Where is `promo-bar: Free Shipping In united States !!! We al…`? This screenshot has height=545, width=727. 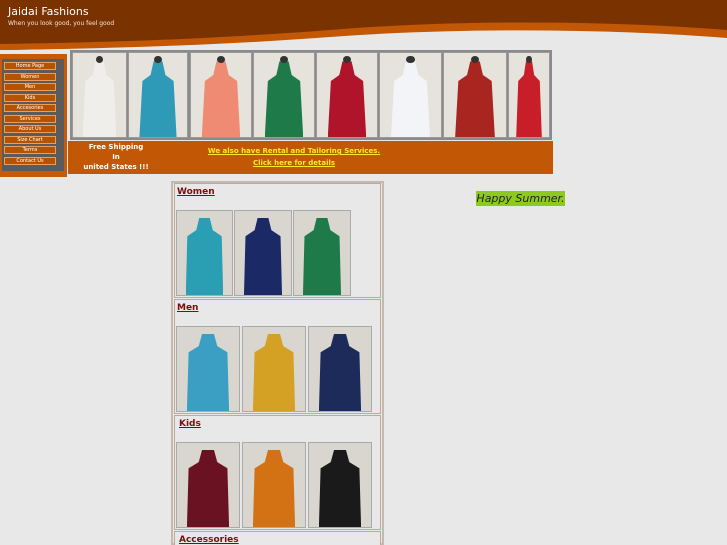
promo-bar: Free Shipping In united States !!! We al… is located at coordinates (310, 157).